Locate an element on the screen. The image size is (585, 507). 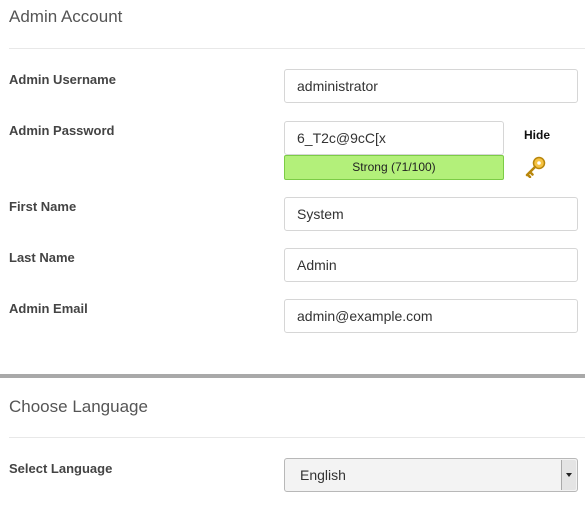
section-separator is located at coordinates (292, 376).